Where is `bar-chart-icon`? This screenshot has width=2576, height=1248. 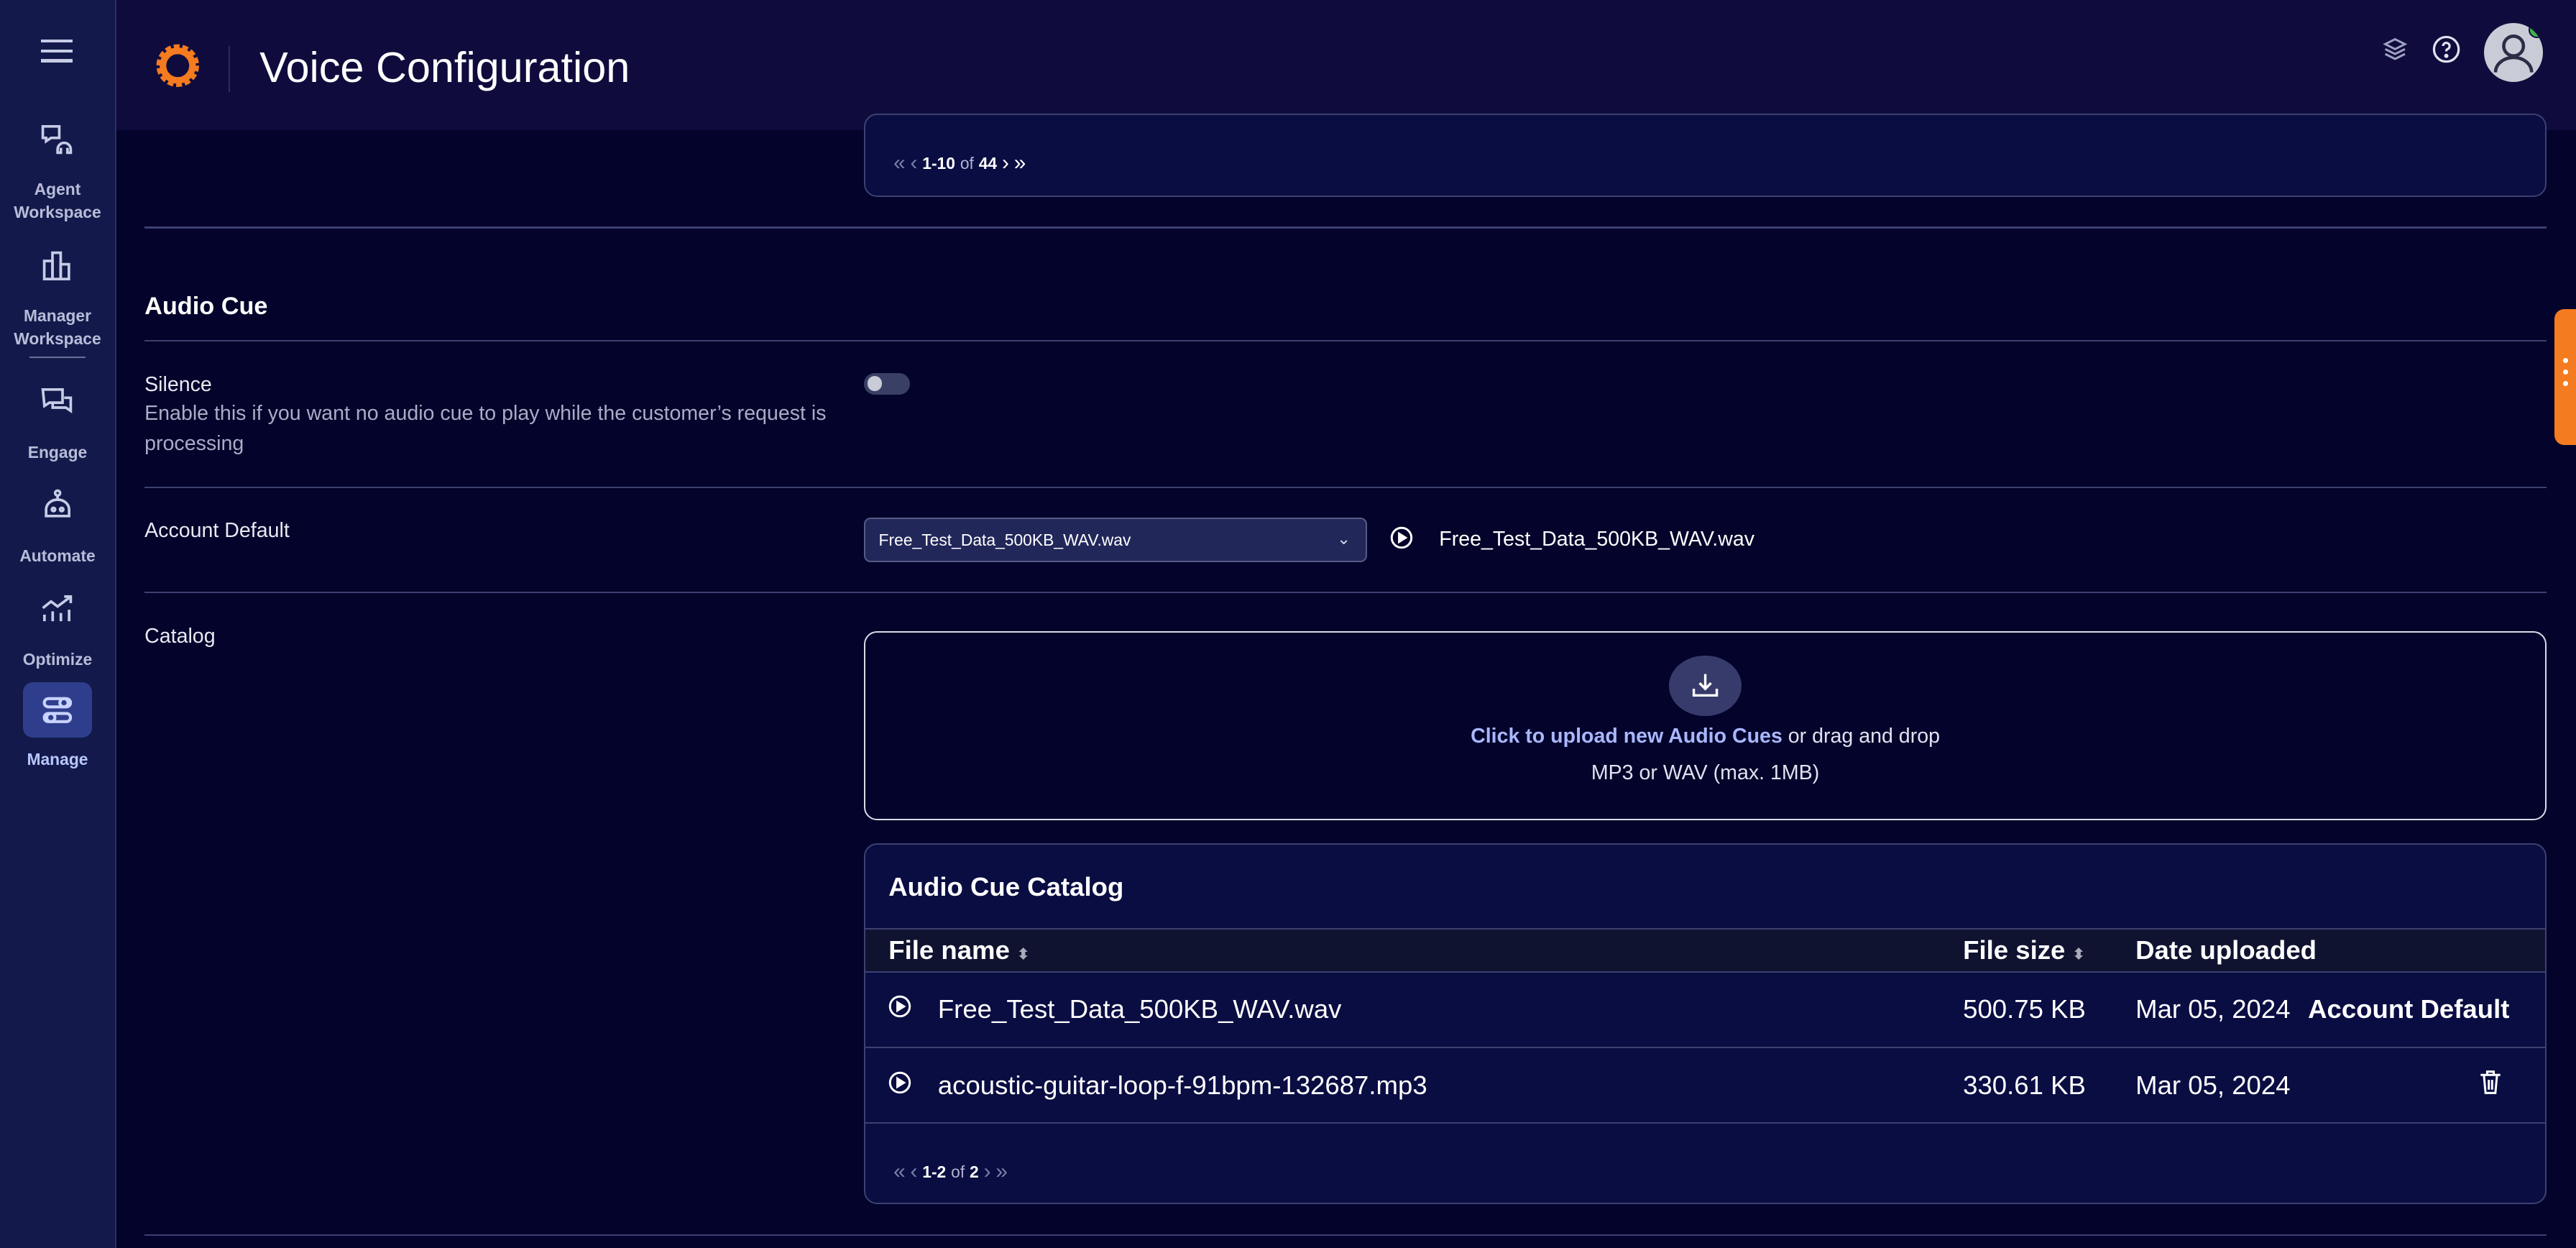 bar-chart-icon is located at coordinates (57, 266).